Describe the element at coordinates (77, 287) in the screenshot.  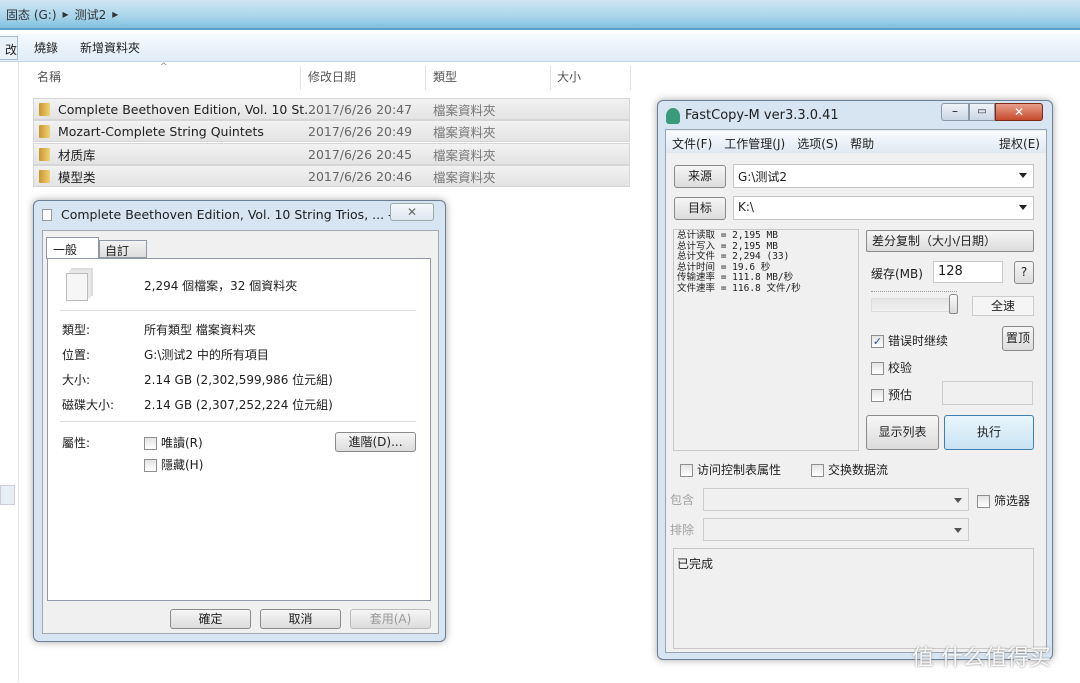
I see `files-icon` at that location.